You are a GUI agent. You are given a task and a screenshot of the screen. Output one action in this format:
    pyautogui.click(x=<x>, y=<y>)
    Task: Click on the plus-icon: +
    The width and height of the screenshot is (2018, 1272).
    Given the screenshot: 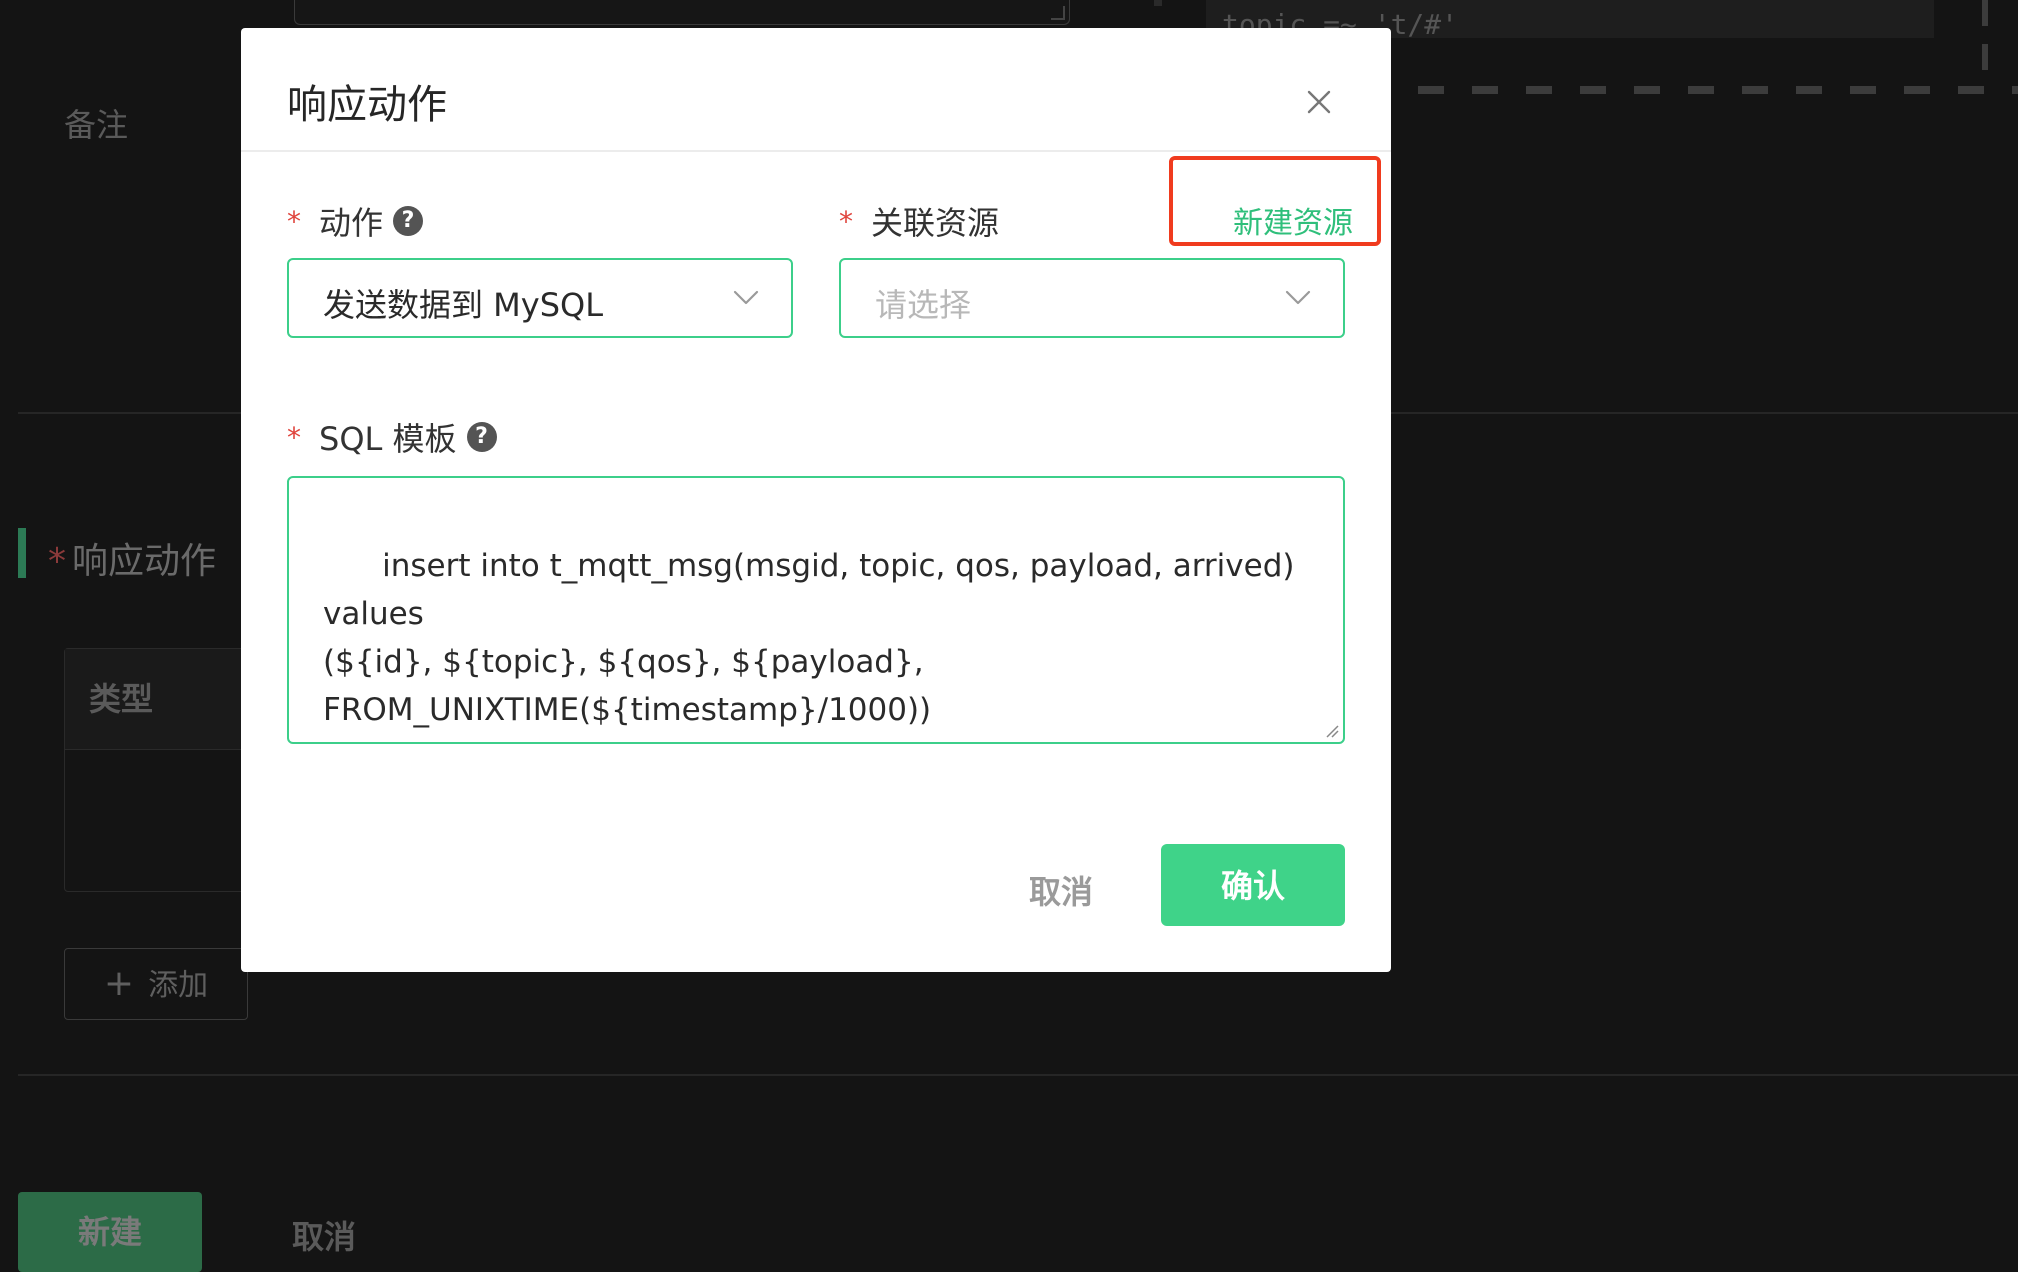 What is the action you would take?
    pyautogui.click(x=119, y=983)
    